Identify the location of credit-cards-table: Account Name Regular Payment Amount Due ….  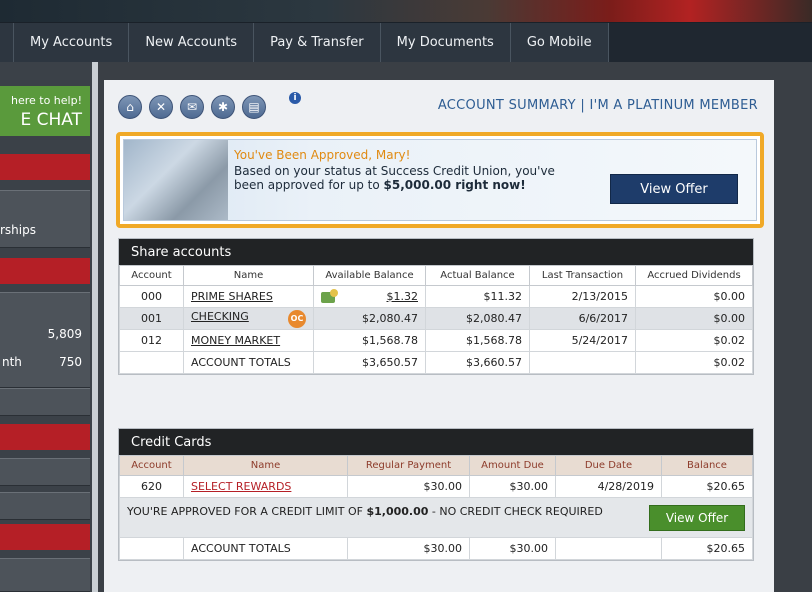
(436, 507).